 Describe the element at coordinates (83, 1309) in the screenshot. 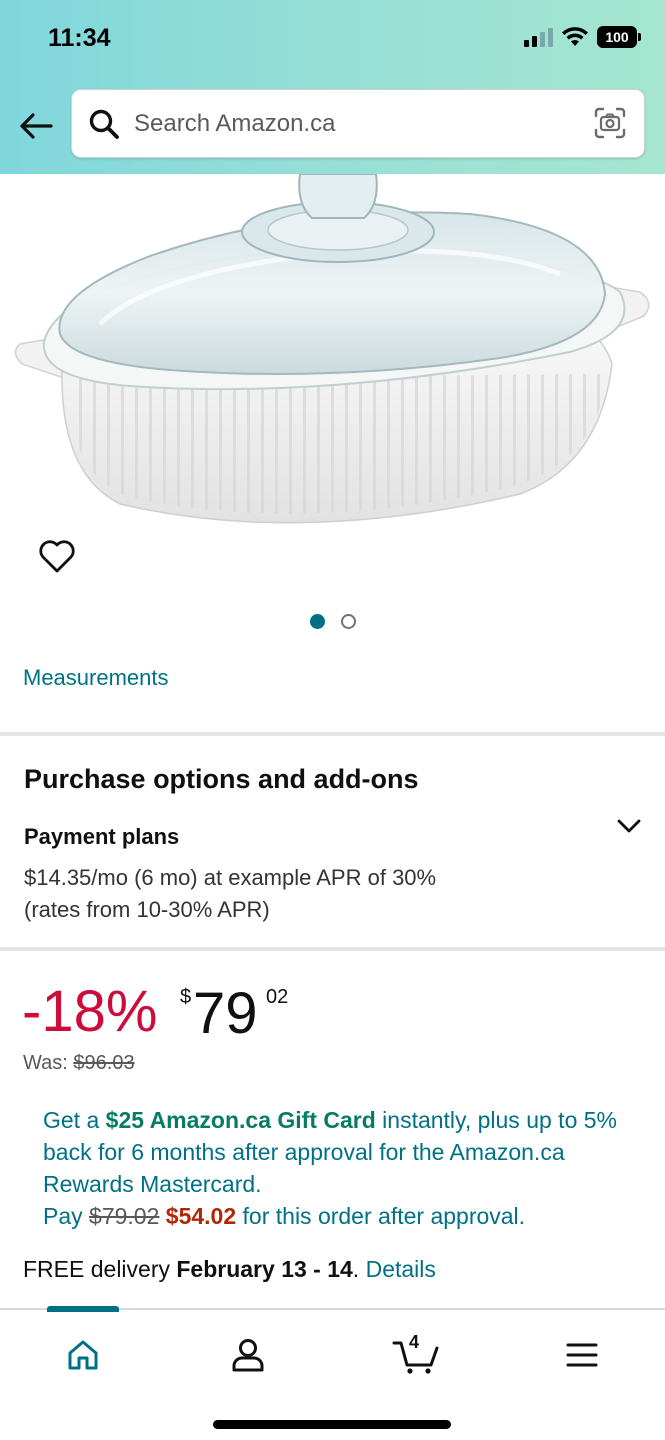

I see `active-tab-indicator` at that location.